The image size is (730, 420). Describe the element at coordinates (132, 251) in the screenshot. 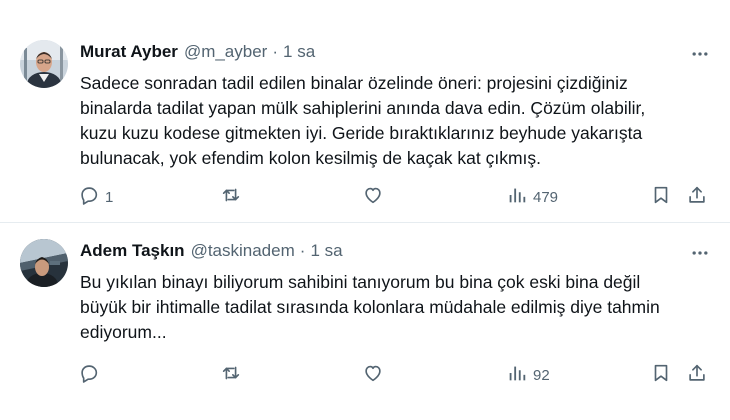

I see `author-name: Adem Taşkın` at that location.